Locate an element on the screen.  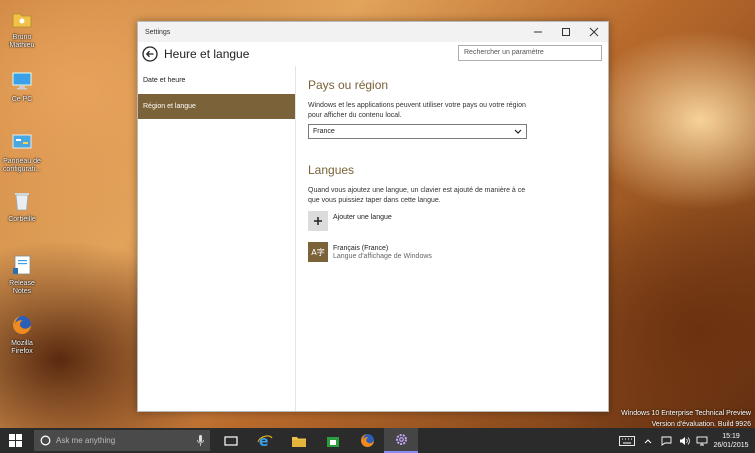
computer-icon is located at coordinates (22, 81).